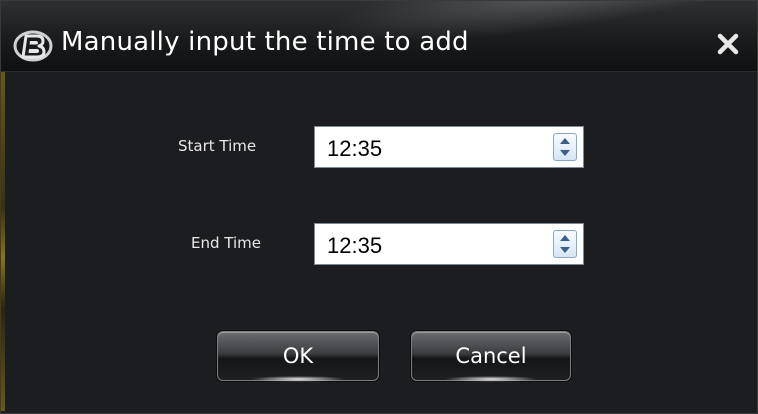 The width and height of the screenshot is (758, 414). I want to click on start-time-value: 12:35, so click(354, 149).